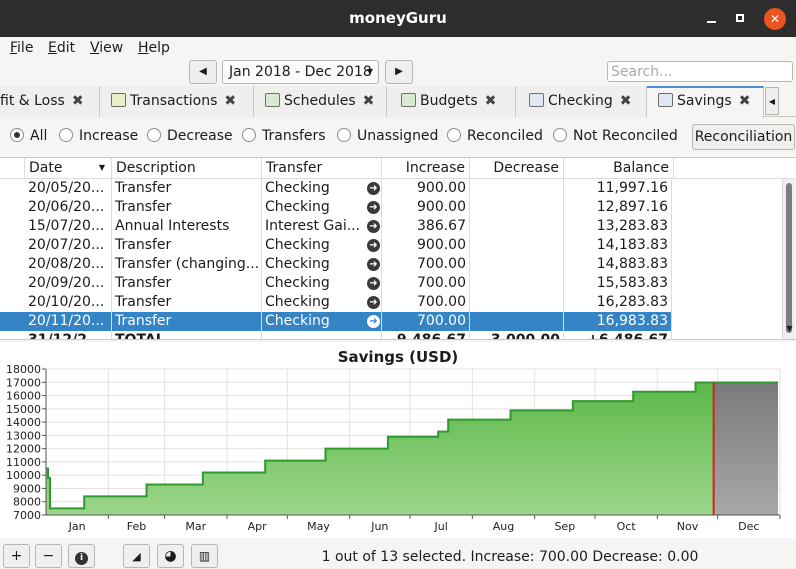 This screenshot has height=569, width=796. Describe the element at coordinates (300, 72) in the screenshot. I see `date-range-selector: Jan 2018 - Dec 2018 ▼` at that location.